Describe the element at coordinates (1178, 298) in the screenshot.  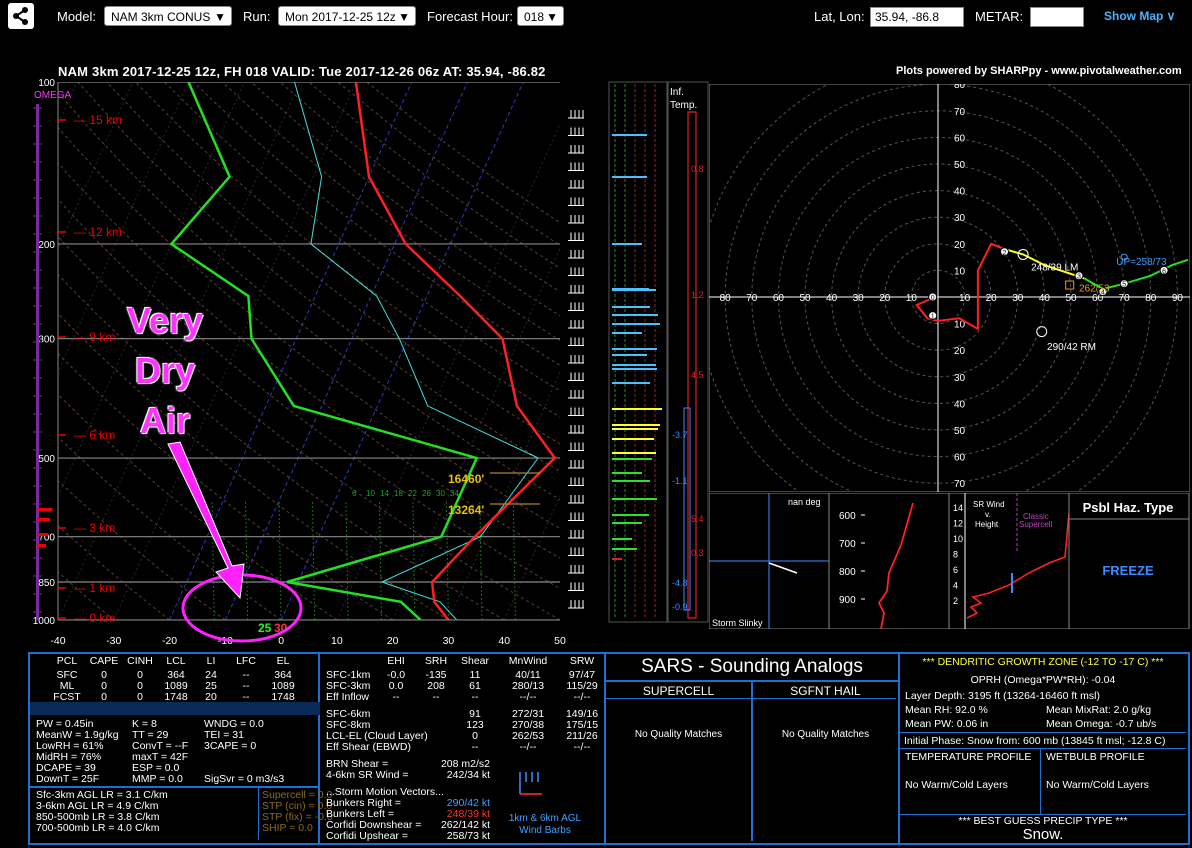
I see `hodo-x-tick: 90` at that location.